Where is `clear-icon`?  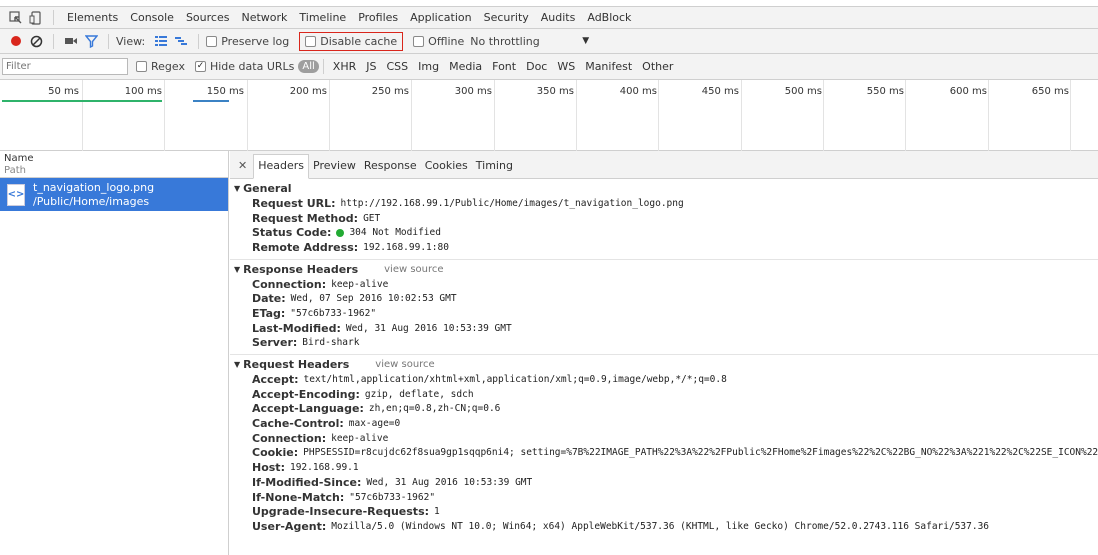 clear-icon is located at coordinates (36, 41).